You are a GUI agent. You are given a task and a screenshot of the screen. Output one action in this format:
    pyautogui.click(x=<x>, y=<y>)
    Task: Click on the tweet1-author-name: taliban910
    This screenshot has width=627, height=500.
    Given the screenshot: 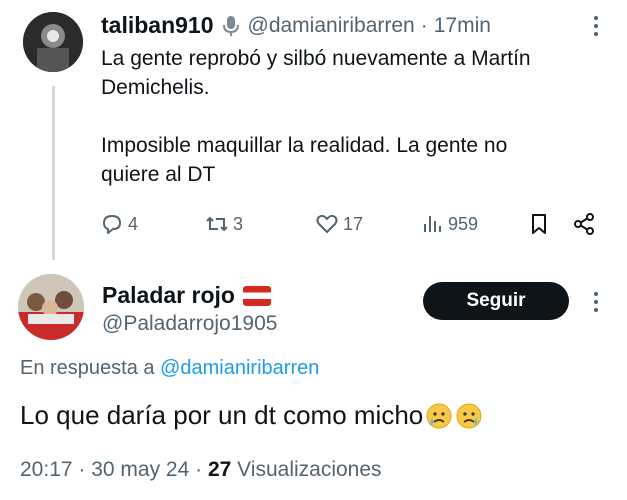 What is the action you would take?
    pyautogui.click(x=157, y=25)
    